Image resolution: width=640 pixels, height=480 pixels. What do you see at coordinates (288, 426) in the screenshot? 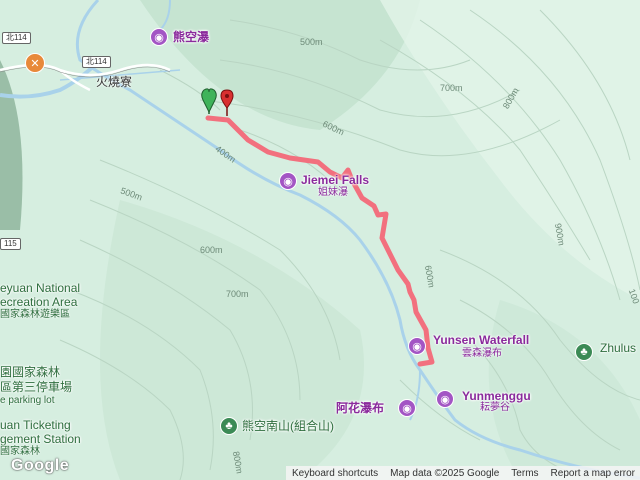
I see `park-label: 熊空南山(組合山)` at bounding box center [288, 426].